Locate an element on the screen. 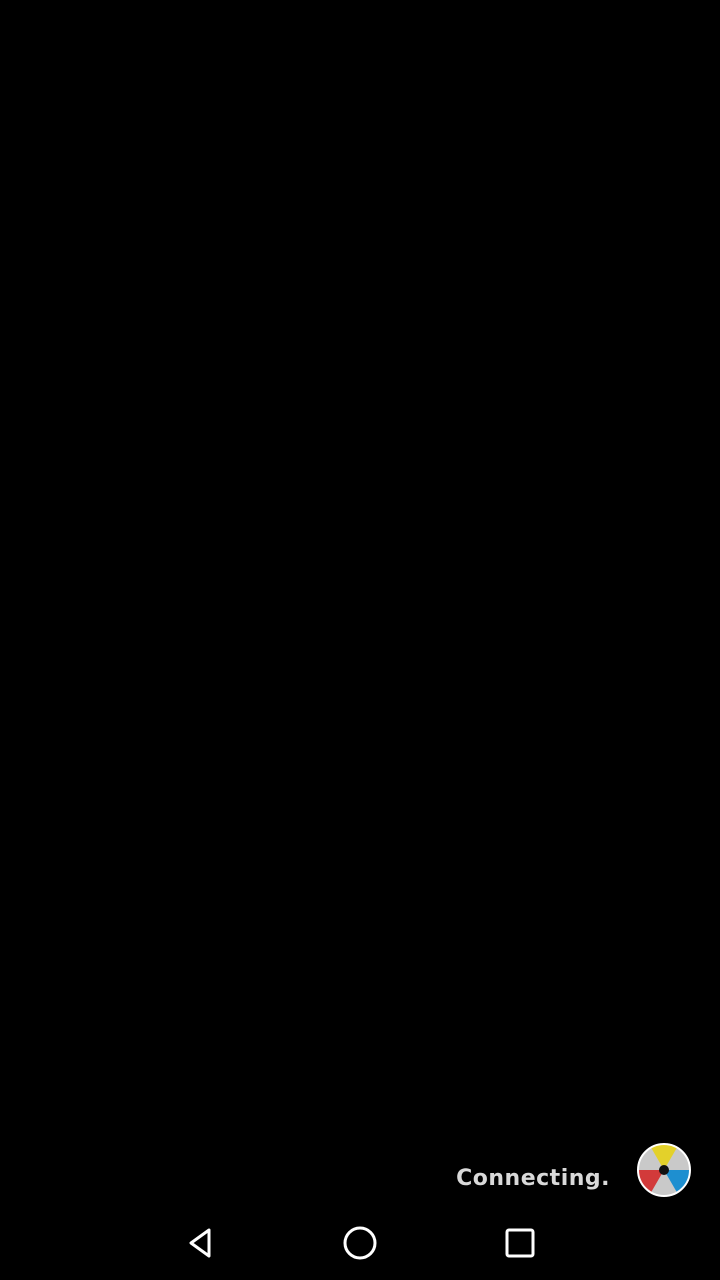 Image resolution: width=720 pixels, height=1280 pixels. connecting-label: Connecting. is located at coordinates (533, 1178).